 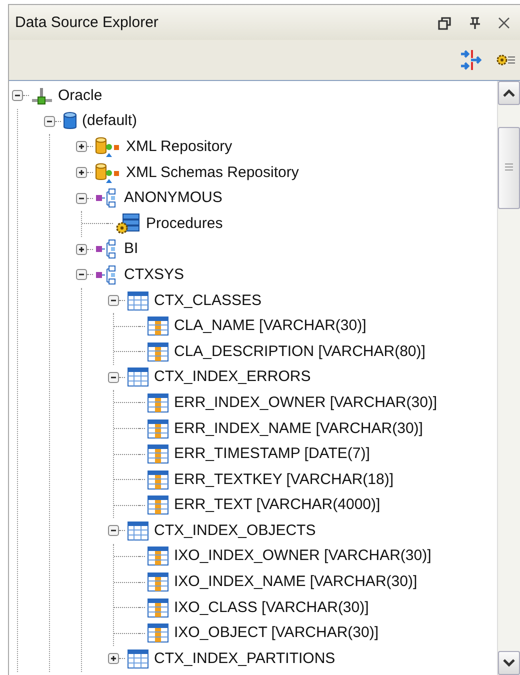 What do you see at coordinates (70, 121) in the screenshot?
I see `cylinder-icon` at bounding box center [70, 121].